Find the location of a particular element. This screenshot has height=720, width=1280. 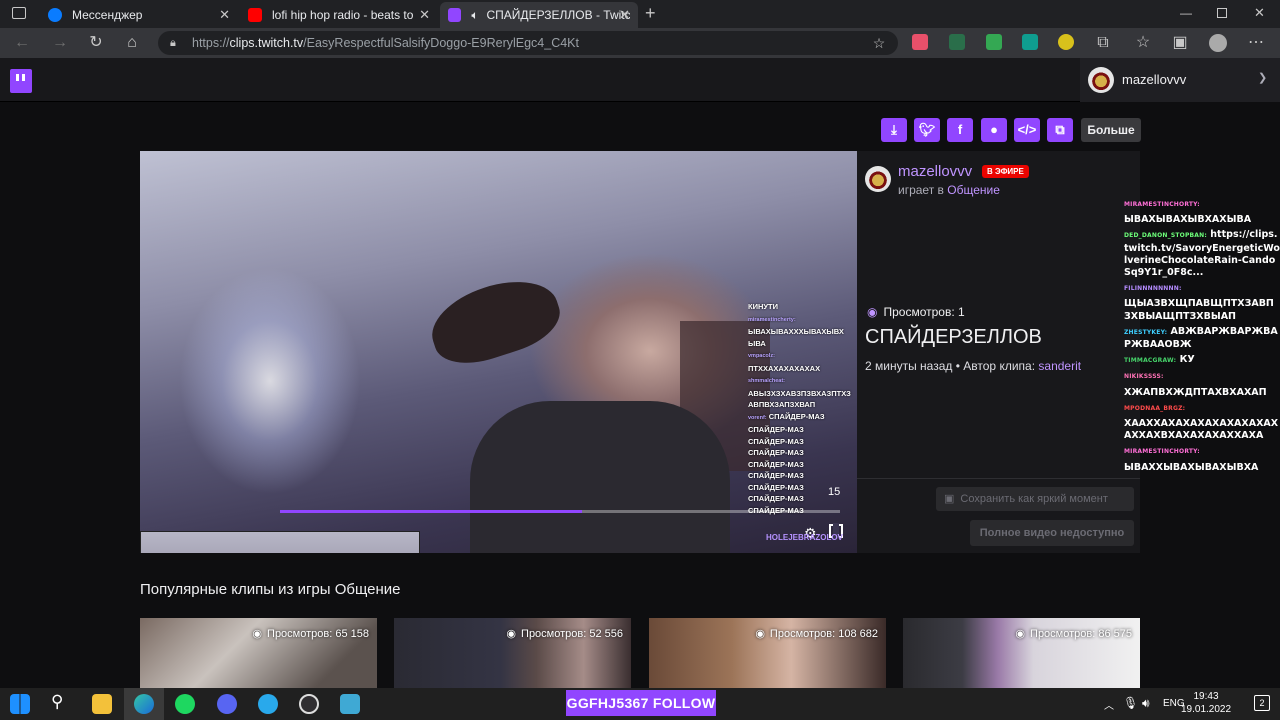

save-highlight-button: ▣ Сохранить как яркий момент is located at coordinates (1035, 499).